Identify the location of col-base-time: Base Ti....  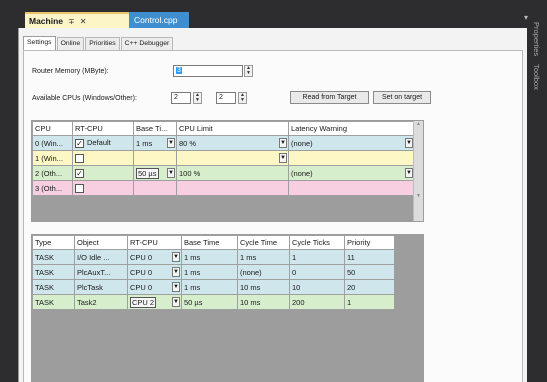
(155, 128).